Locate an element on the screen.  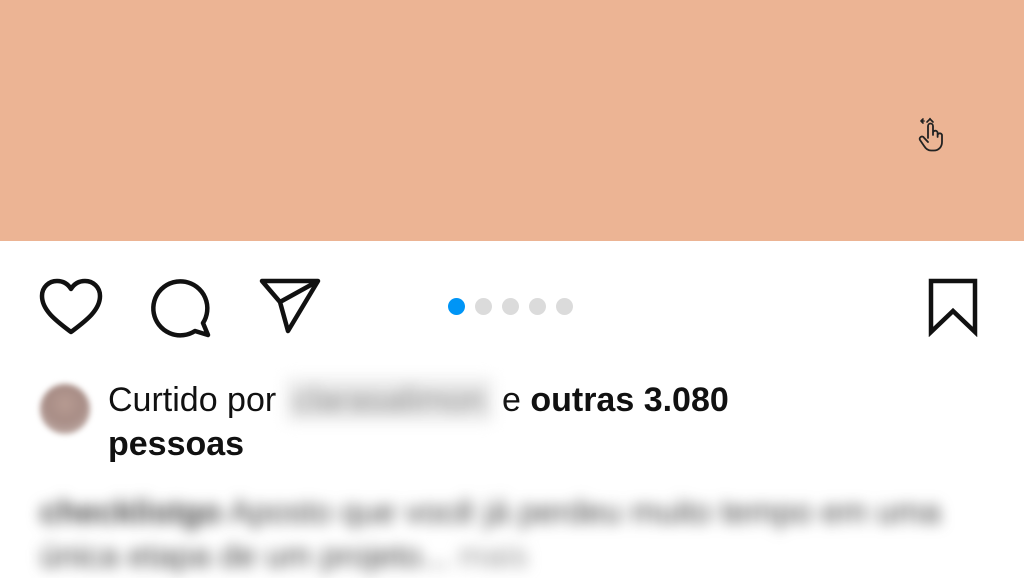
carousel-dot-active is located at coordinates (456, 306).